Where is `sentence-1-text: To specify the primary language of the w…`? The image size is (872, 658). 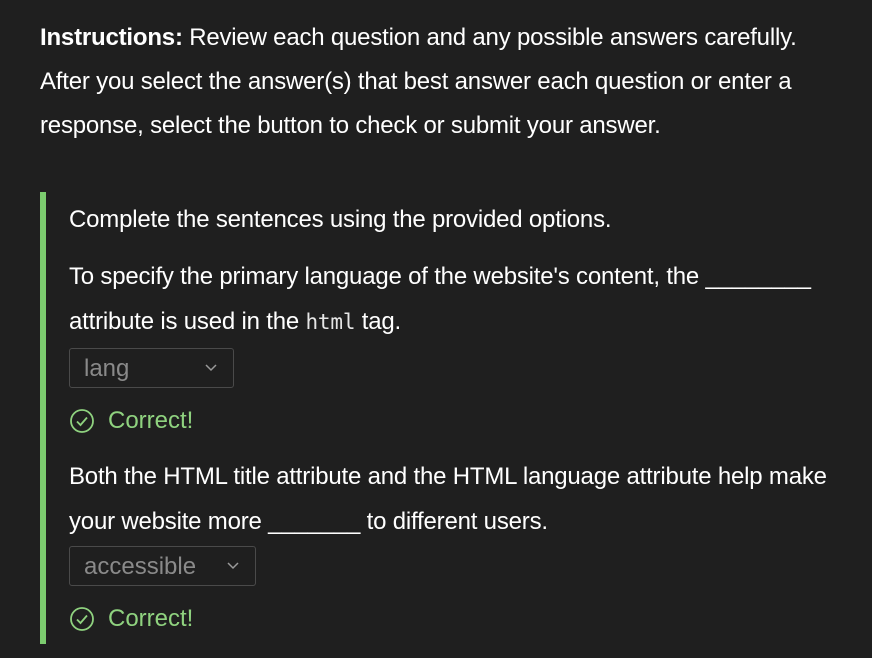
sentence-1-text: To specify the primary language of the w… is located at coordinates (440, 299).